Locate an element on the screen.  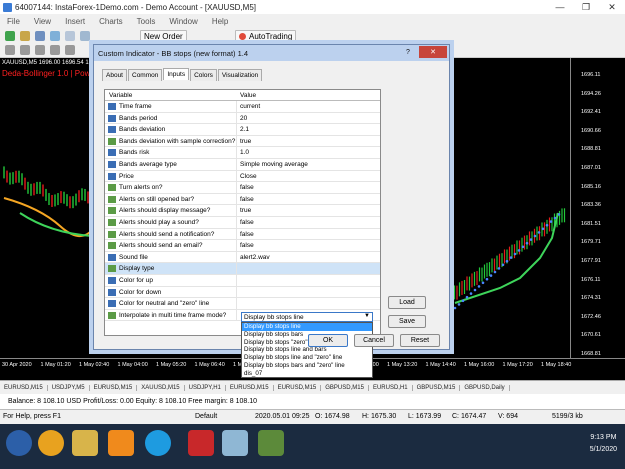
dropdown-option: Display bb stops bars is located at coordinates (307, 335).